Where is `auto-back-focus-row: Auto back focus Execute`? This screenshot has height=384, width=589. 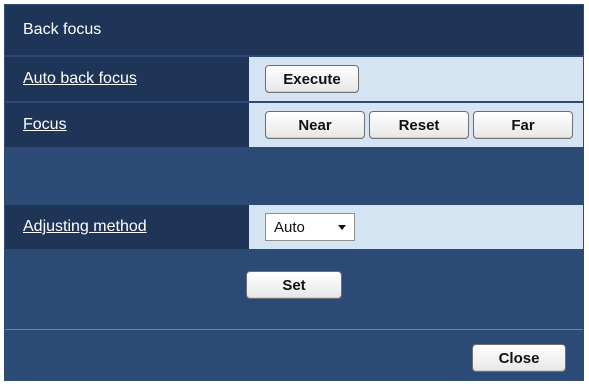 auto-back-focus-row: Auto back focus Execute is located at coordinates (294, 79).